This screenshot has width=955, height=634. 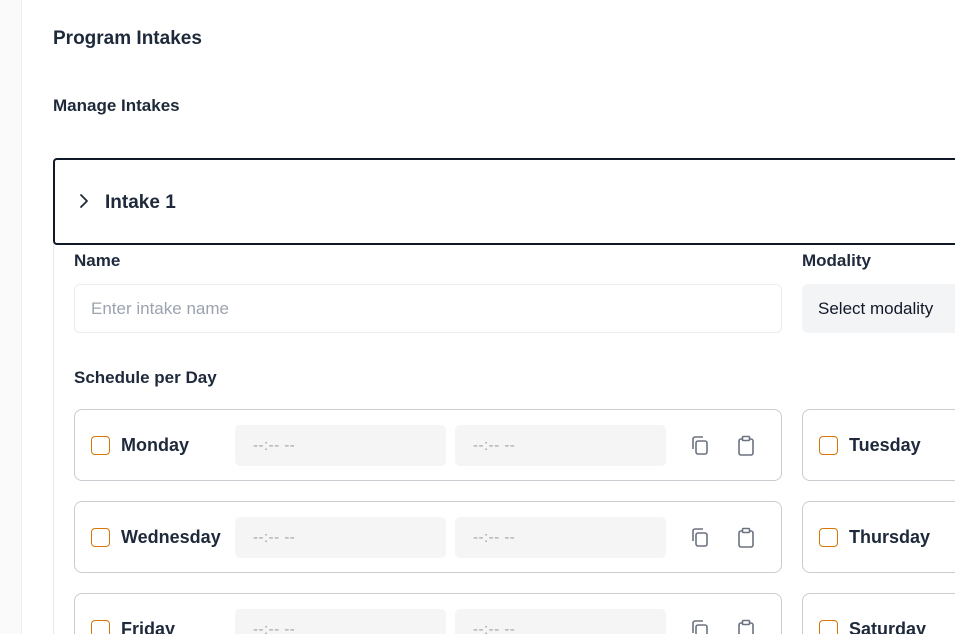 What do you see at coordinates (560, 621) in the screenshot?
I see `friday-end-time: --:-- --` at bounding box center [560, 621].